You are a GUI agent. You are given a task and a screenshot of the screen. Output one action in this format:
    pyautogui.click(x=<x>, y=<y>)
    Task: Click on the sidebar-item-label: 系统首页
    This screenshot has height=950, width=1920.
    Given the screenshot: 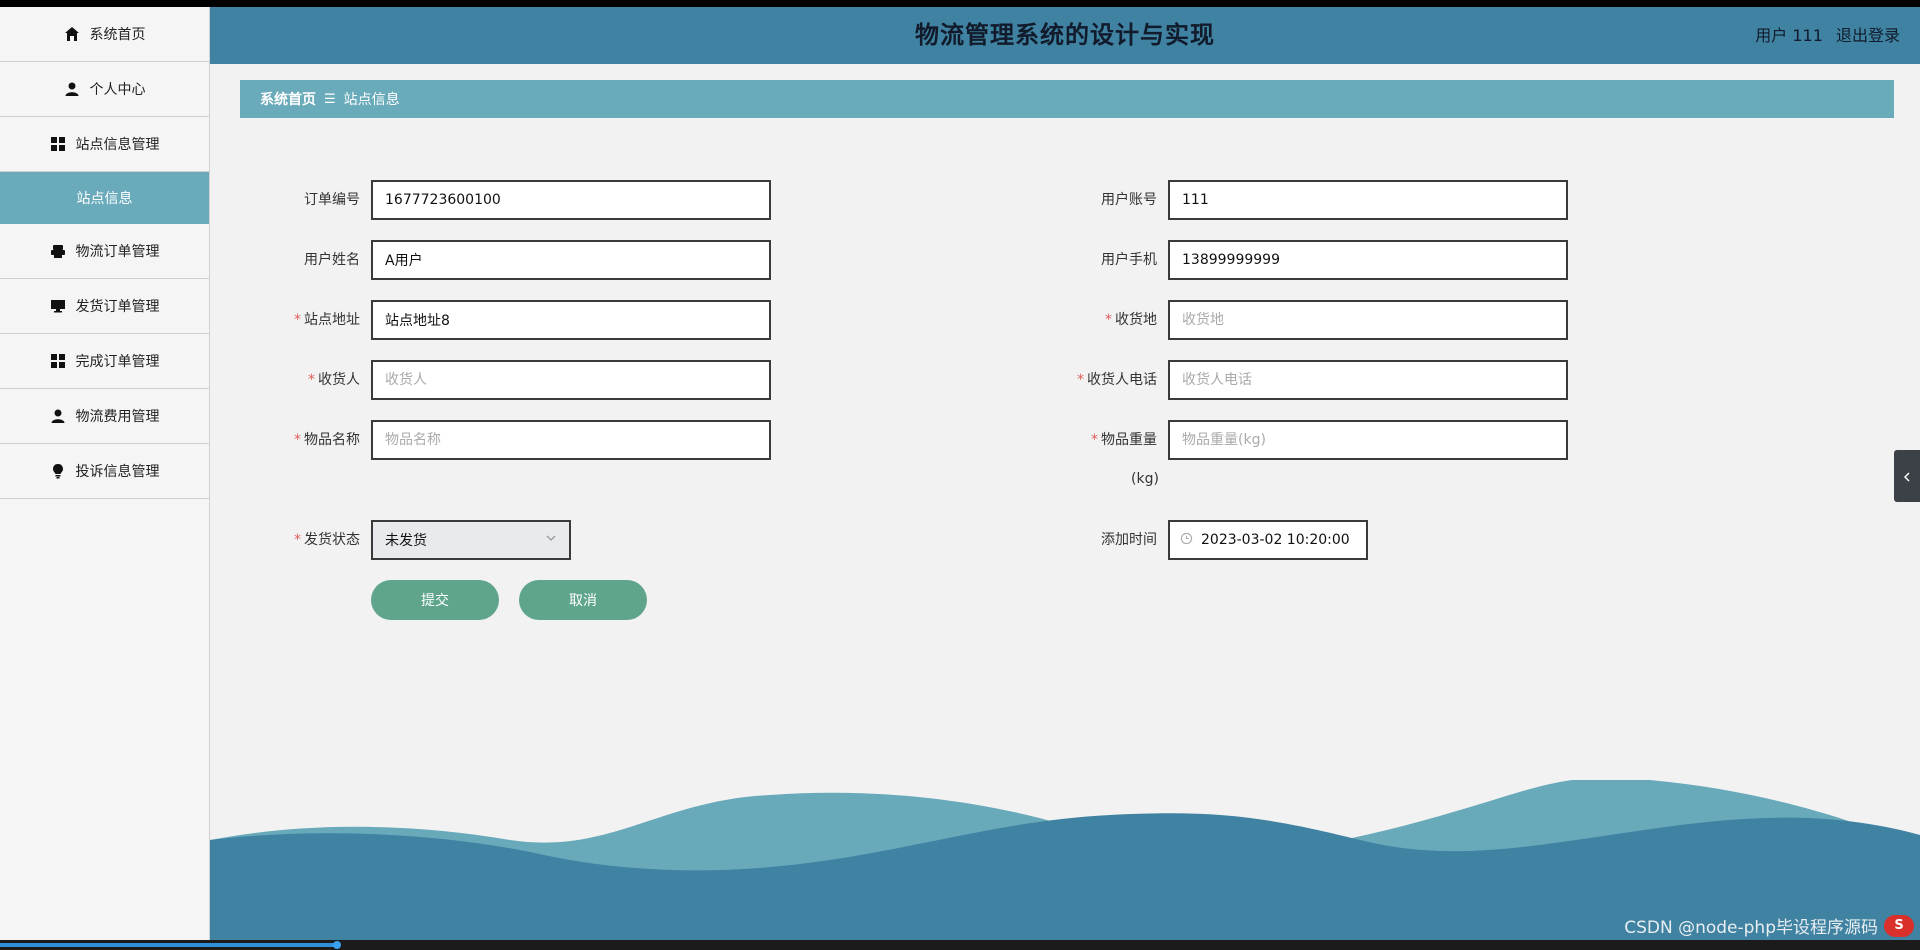 What is the action you would take?
    pyautogui.click(x=117, y=35)
    